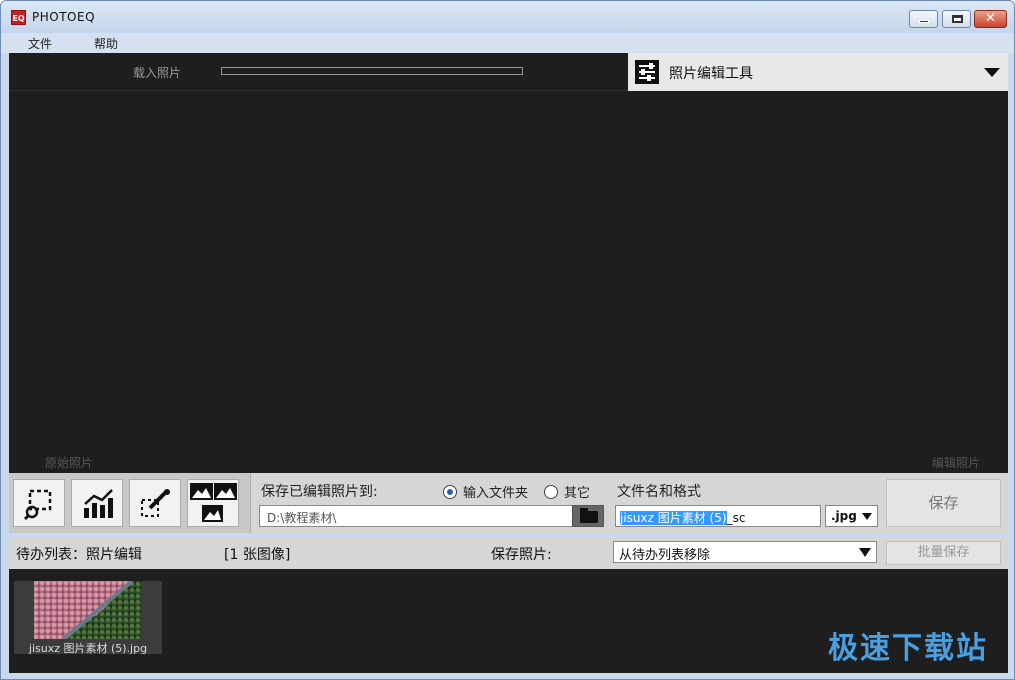 Image resolution: width=1015 pixels, height=680 pixels. Describe the element at coordinates (659, 492) in the screenshot. I see `filename-format-label: 文件名和格式` at that location.